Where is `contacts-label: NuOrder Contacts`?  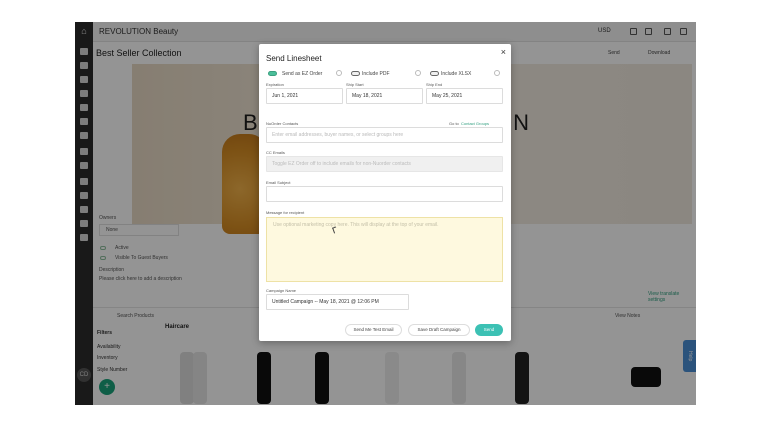
contacts-label: NuOrder Contacts is located at coordinates (282, 123).